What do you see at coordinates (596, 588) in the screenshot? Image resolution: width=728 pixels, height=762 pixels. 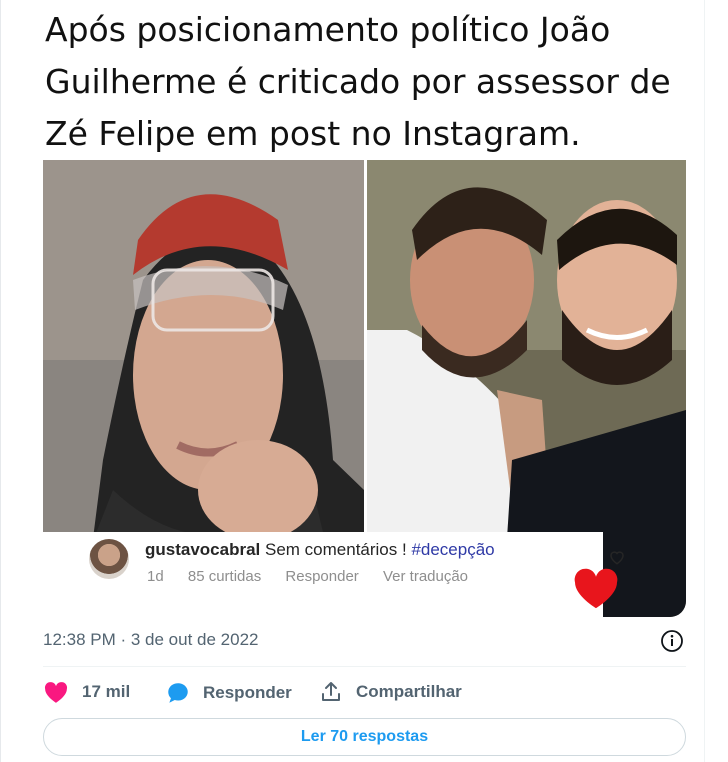 I see `red-heart-icon` at bounding box center [596, 588].